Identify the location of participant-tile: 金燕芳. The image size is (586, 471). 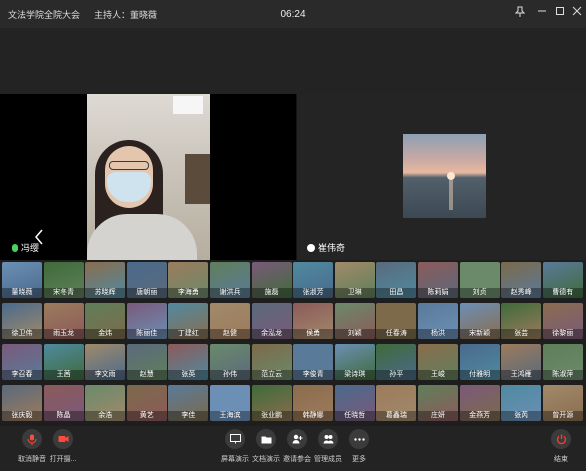
(479, 403).